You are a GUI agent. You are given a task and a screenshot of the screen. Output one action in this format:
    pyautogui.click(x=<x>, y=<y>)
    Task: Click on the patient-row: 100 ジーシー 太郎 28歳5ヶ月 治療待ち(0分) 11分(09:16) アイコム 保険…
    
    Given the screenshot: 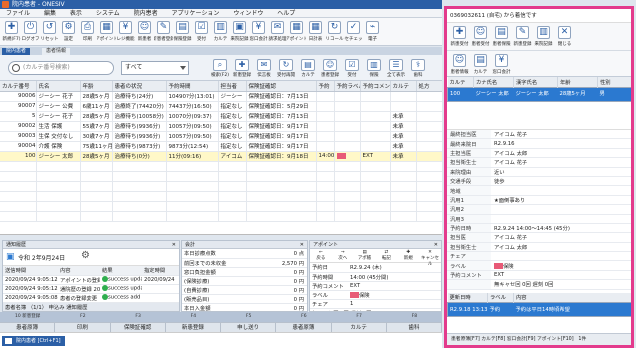 What is the action you would take?
    pyautogui.click(x=221, y=156)
    